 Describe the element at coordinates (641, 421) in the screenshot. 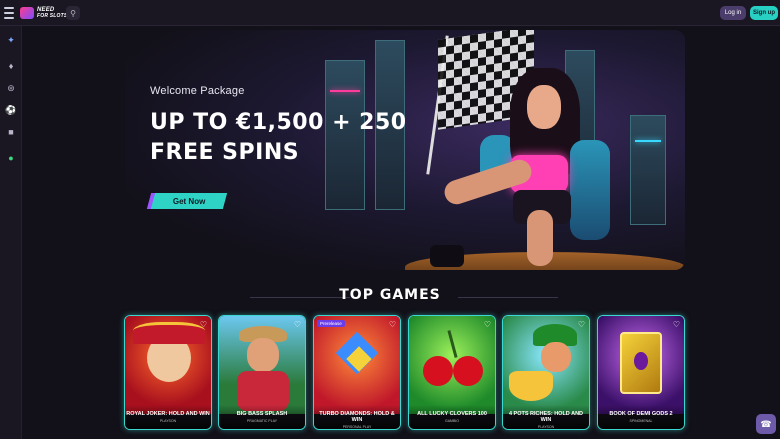

I see `game-provider: SPINOMENAL` at that location.